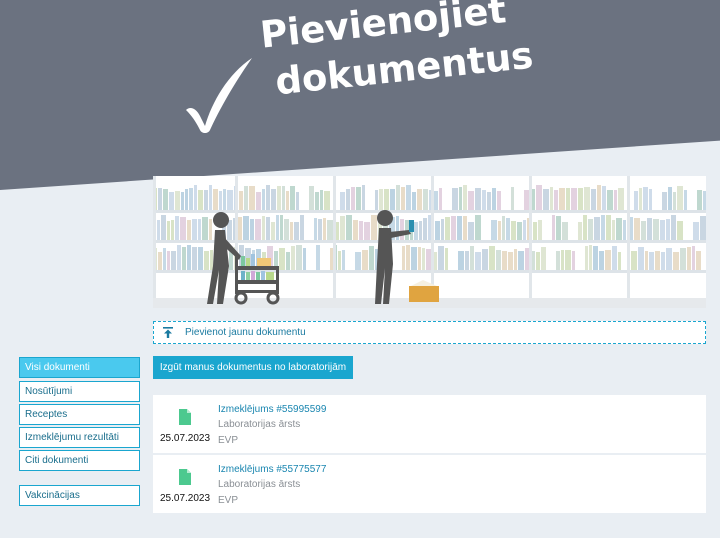 The width and height of the screenshot is (720, 538). Describe the element at coordinates (228, 440) in the screenshot. I see `document-organization: EVP` at that location.